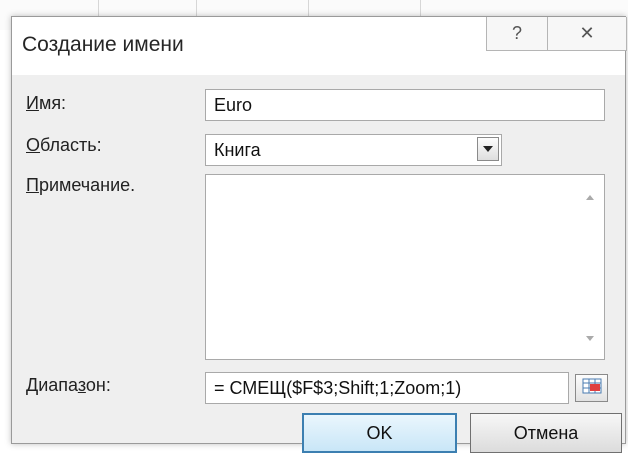  I want to click on cancel-button-label: Отмена, so click(546, 432).